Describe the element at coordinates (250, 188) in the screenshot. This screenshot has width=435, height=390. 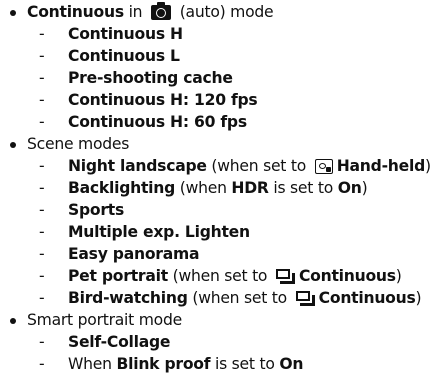
I see `sub-item-strong: HDR` at that location.